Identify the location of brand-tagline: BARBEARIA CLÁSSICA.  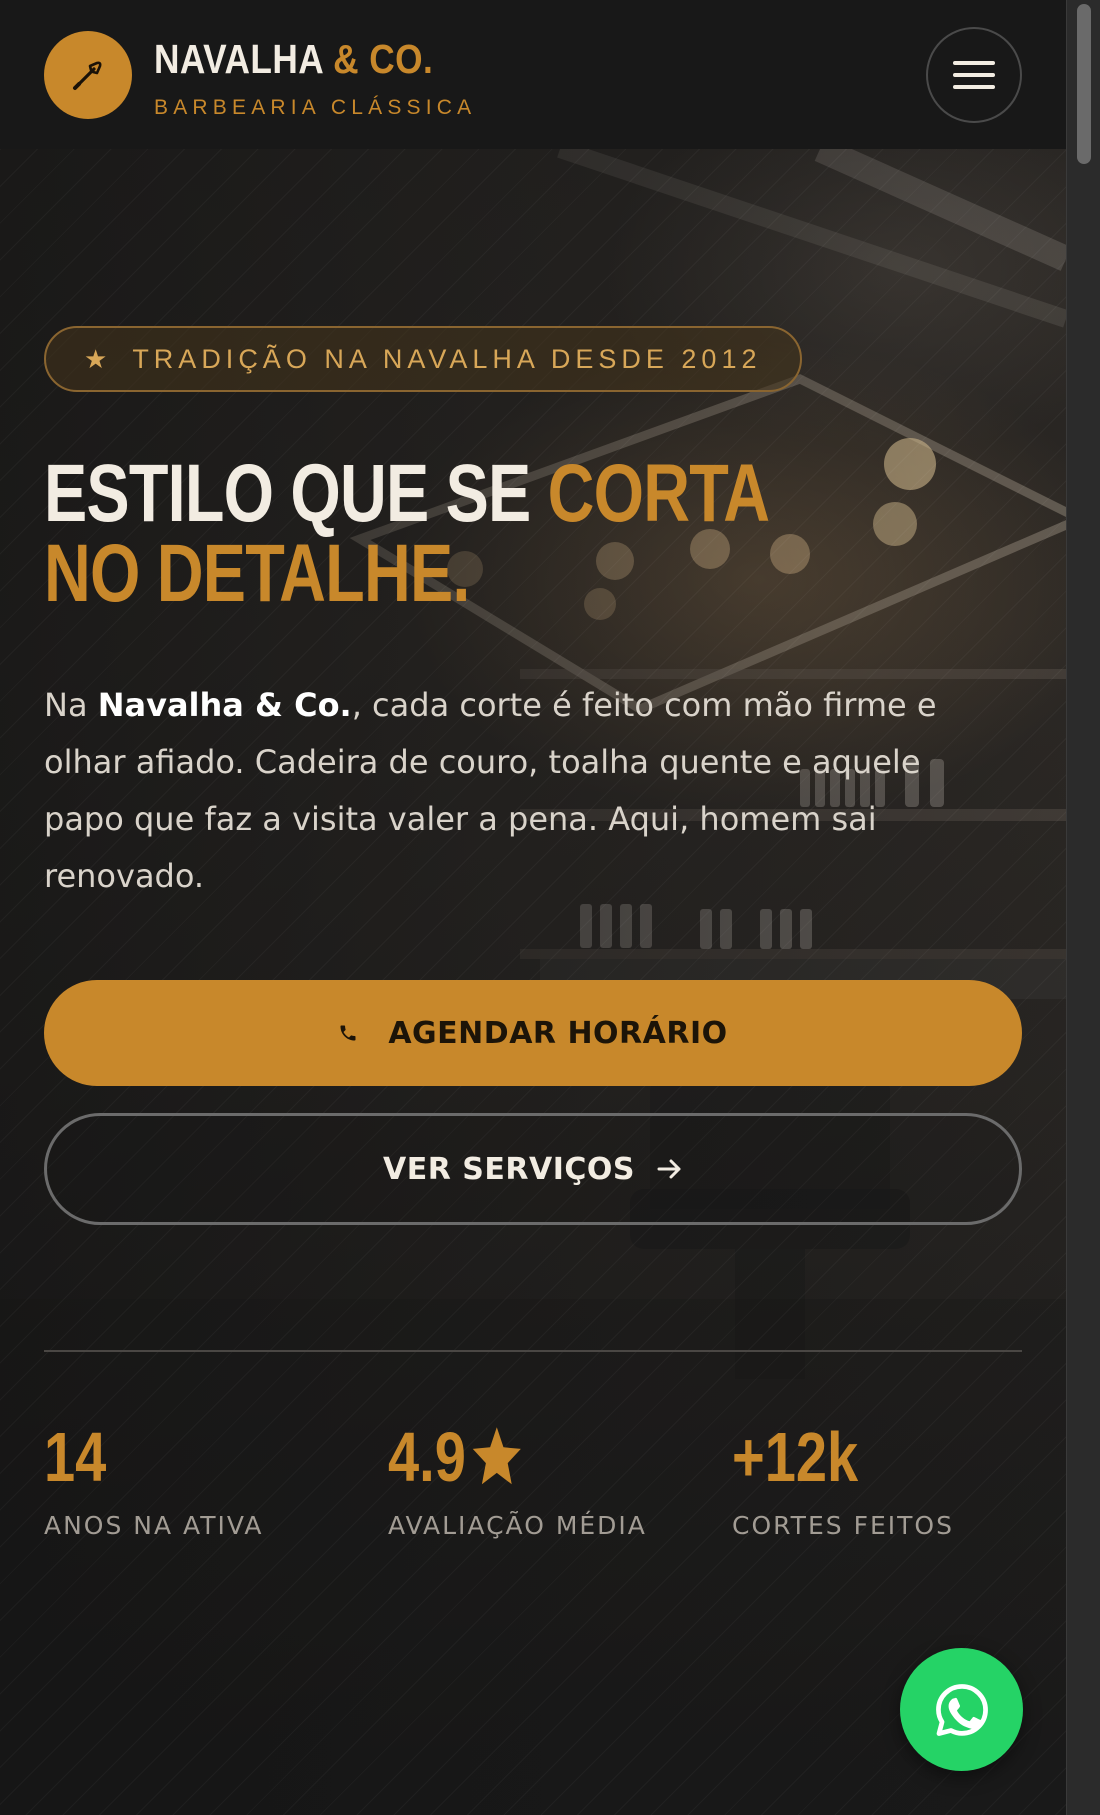
(315, 107).